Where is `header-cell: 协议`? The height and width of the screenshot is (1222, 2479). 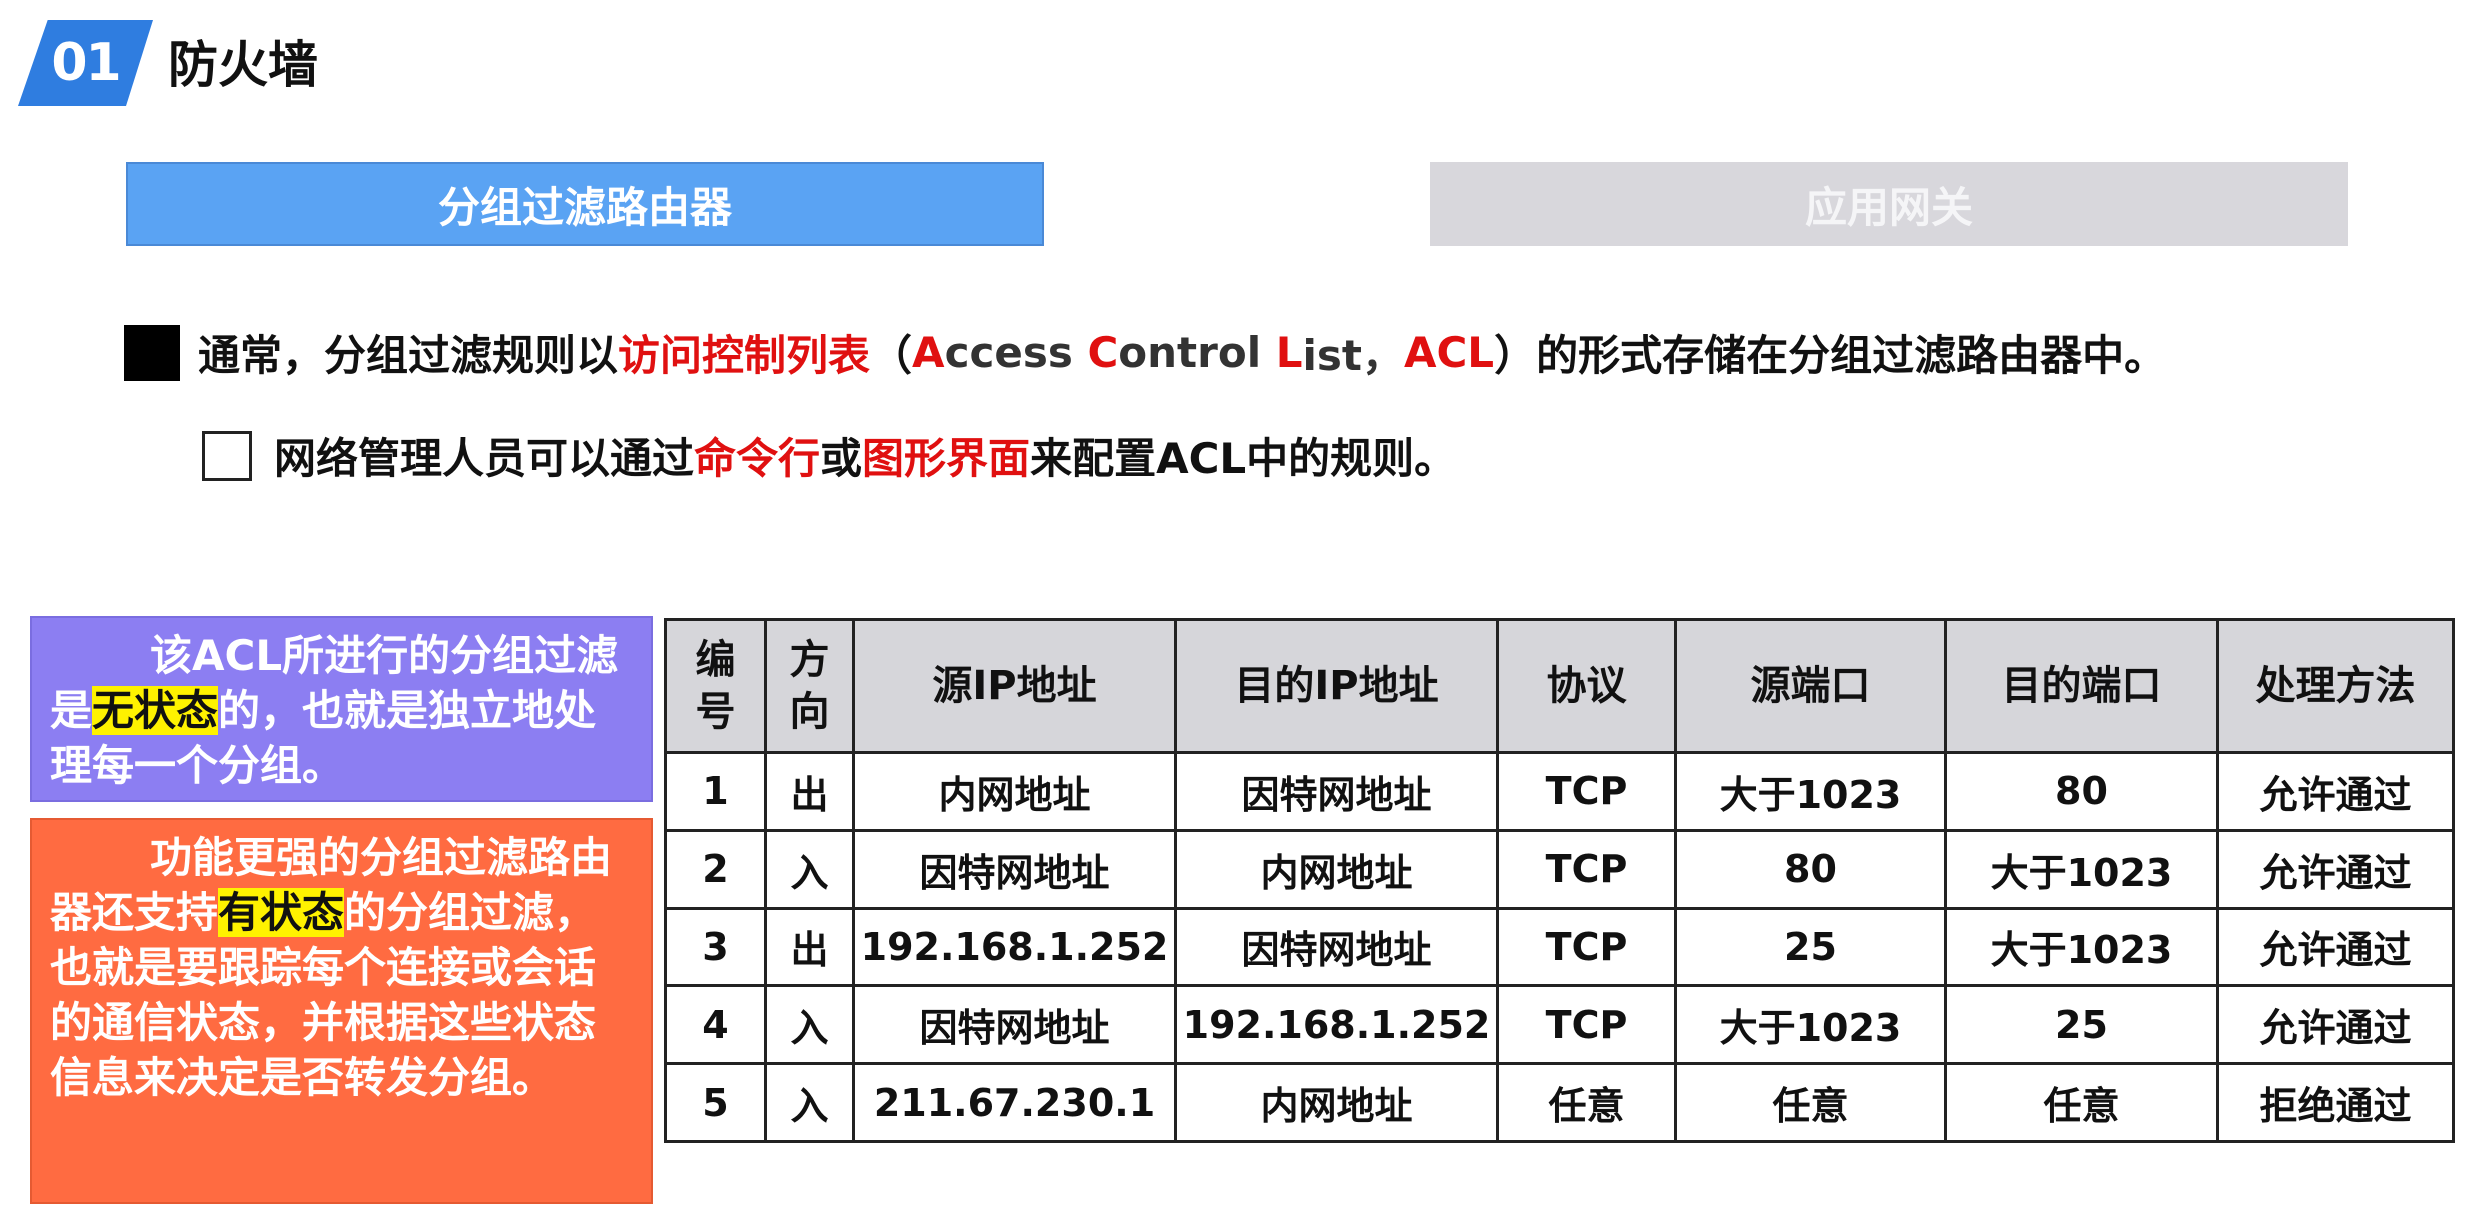 header-cell: 协议 is located at coordinates (1586, 686).